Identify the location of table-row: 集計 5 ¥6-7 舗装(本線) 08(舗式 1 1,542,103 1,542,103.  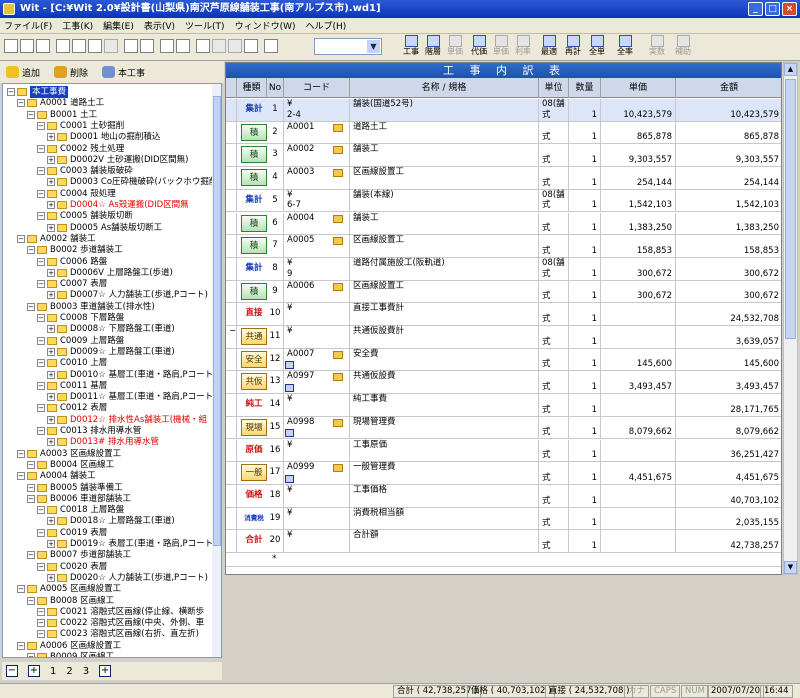
(503, 201).